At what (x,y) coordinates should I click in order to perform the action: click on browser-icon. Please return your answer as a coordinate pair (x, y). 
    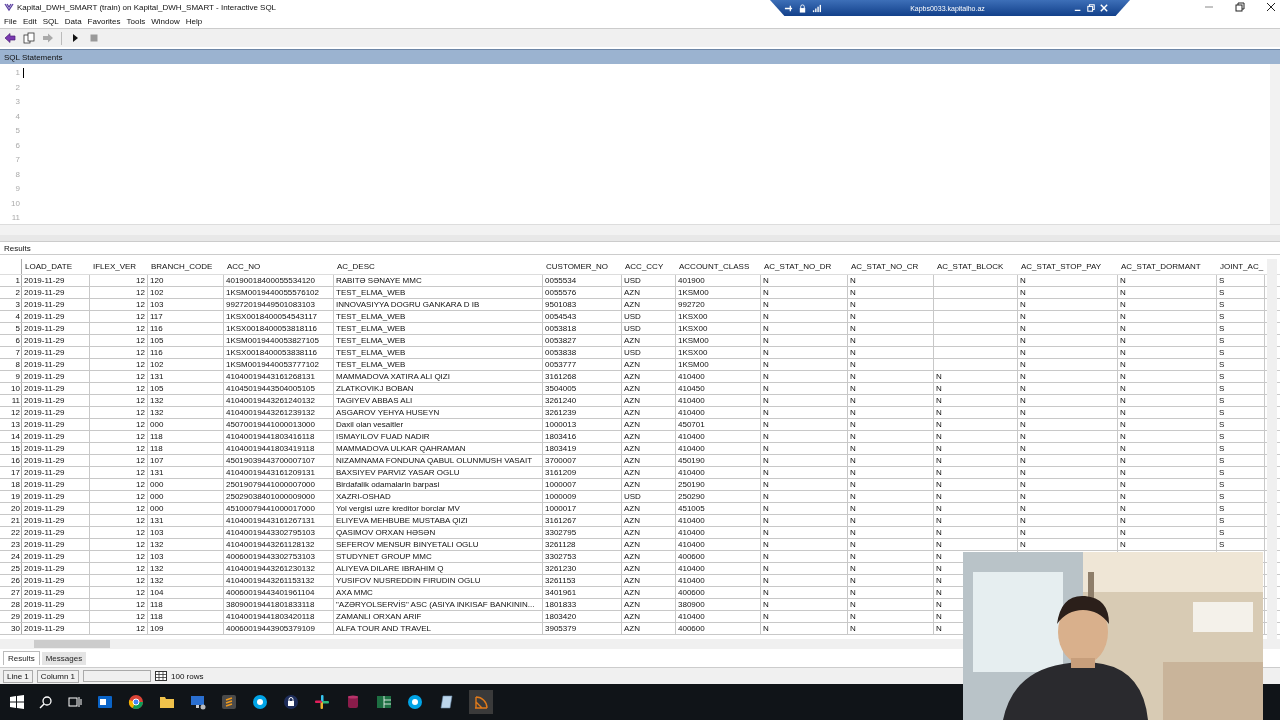
    Looking at the image, I should click on (136, 702).